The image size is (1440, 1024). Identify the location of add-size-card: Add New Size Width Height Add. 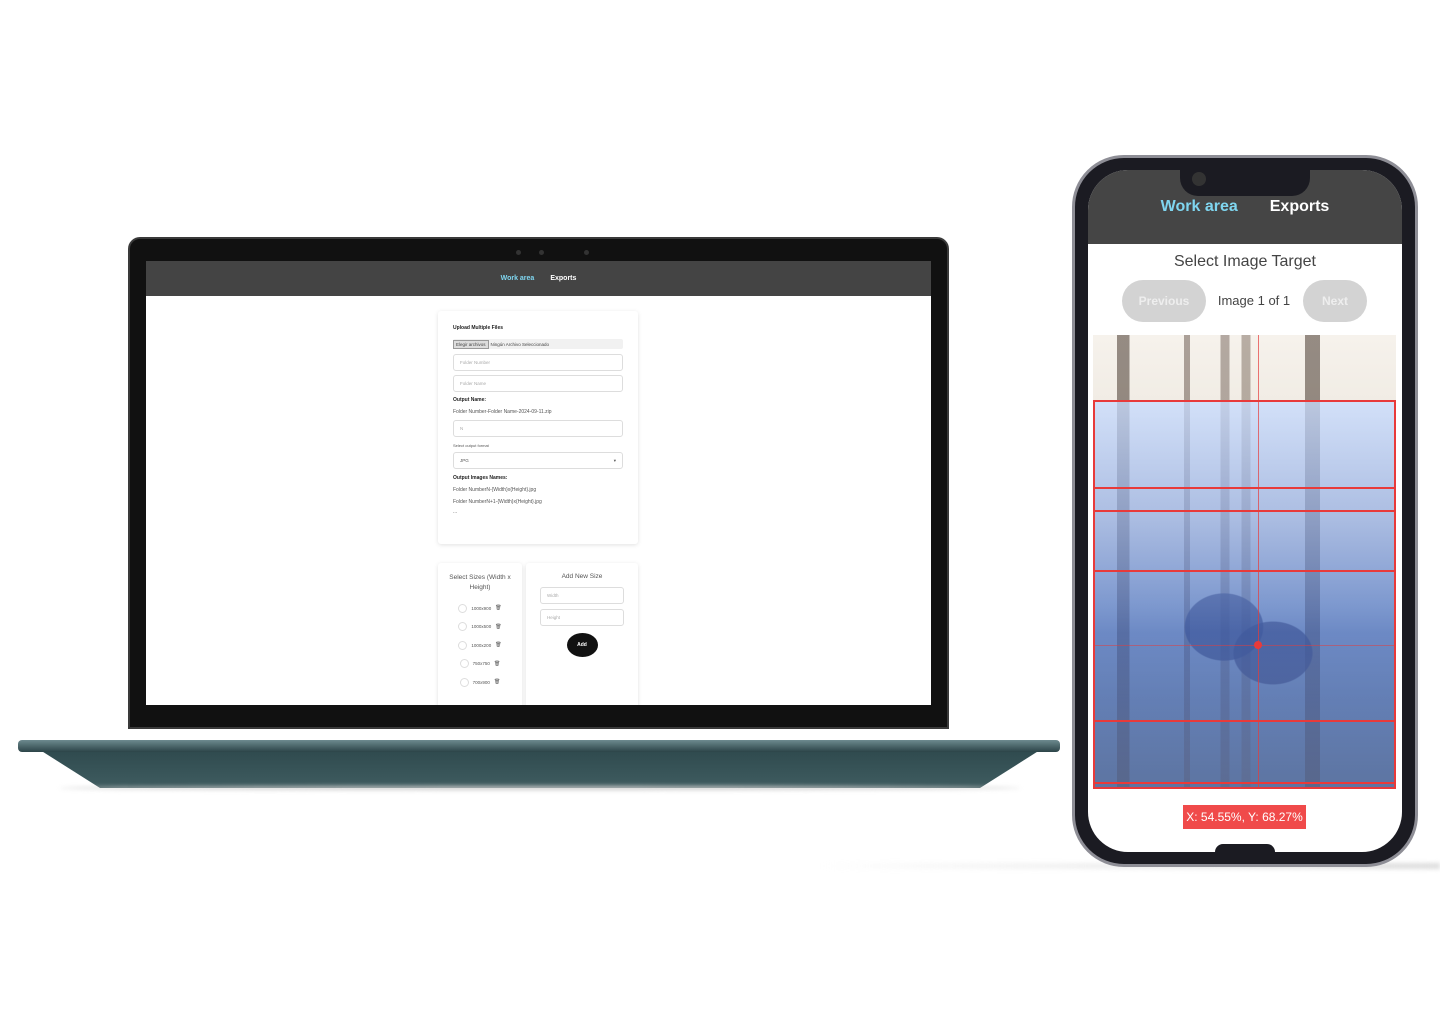
(582, 634).